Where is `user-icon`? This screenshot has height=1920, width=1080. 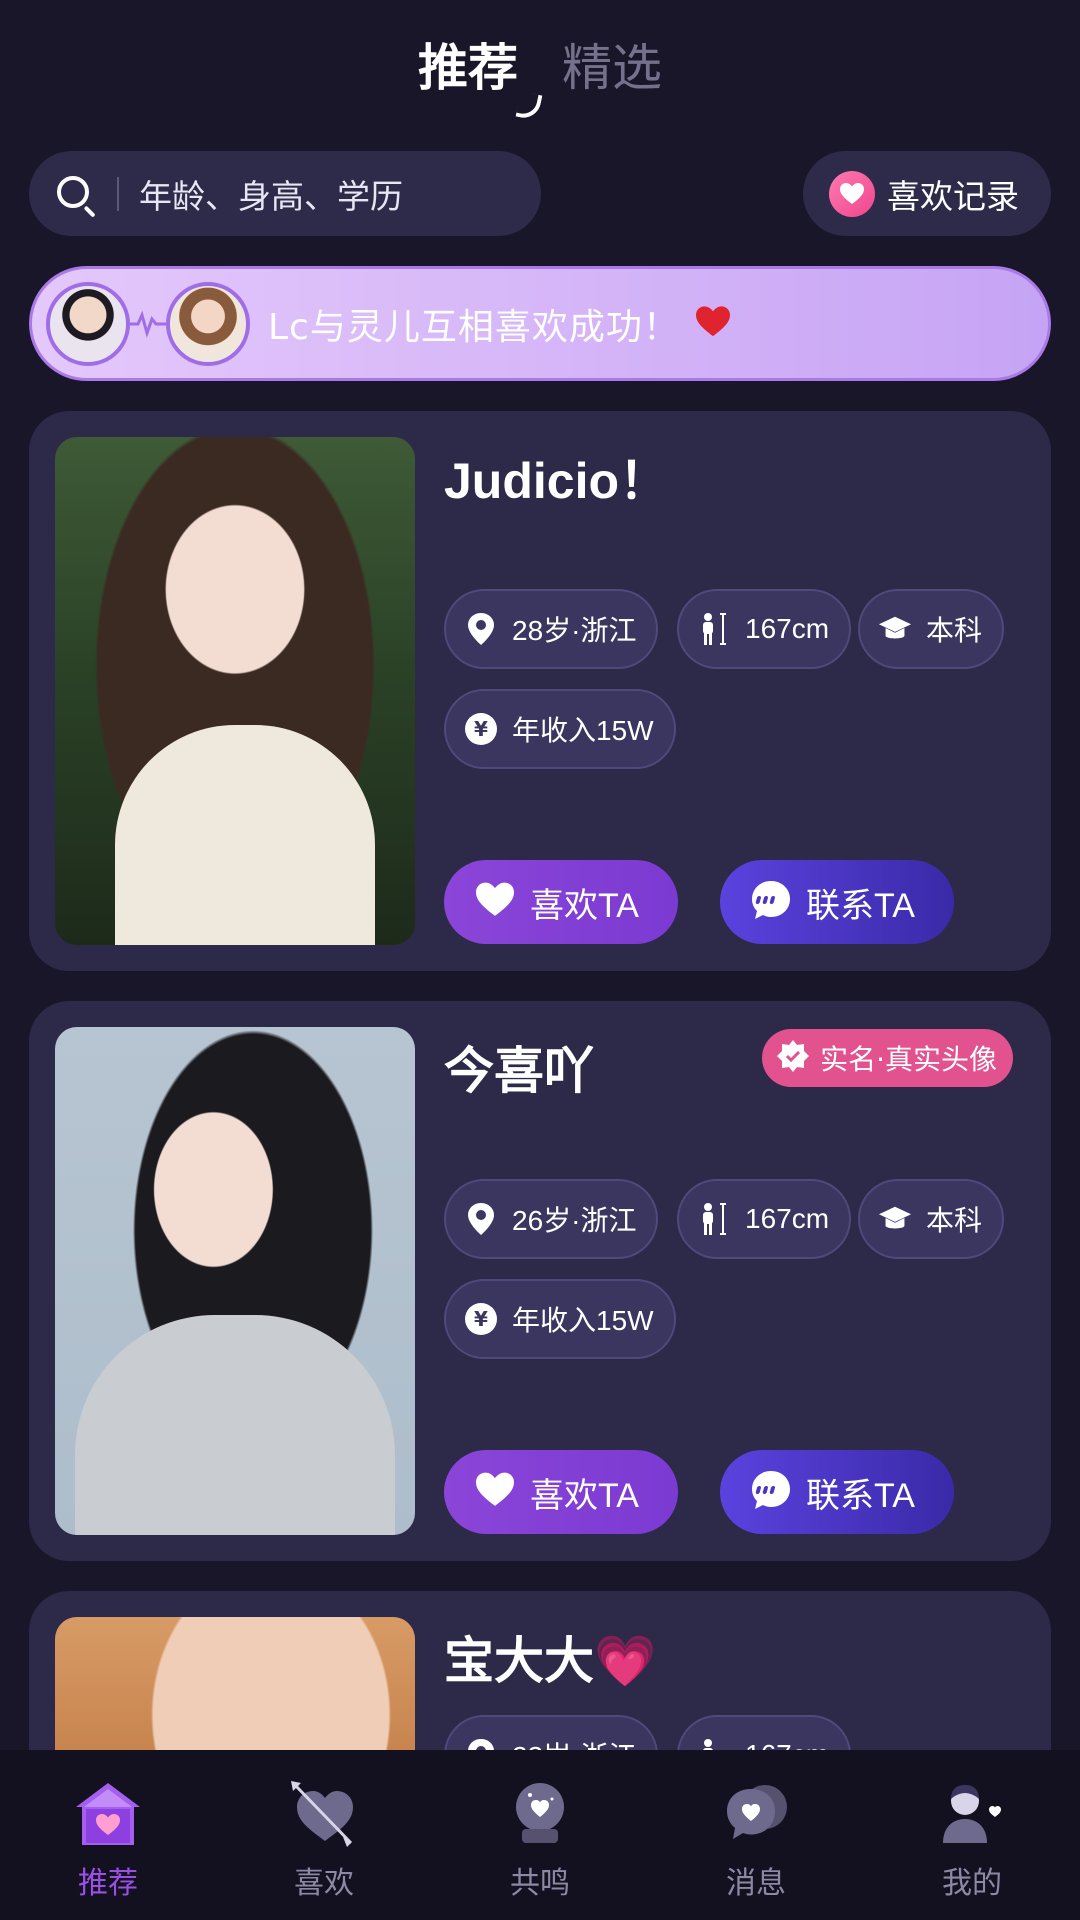
user-icon is located at coordinates (972, 1814).